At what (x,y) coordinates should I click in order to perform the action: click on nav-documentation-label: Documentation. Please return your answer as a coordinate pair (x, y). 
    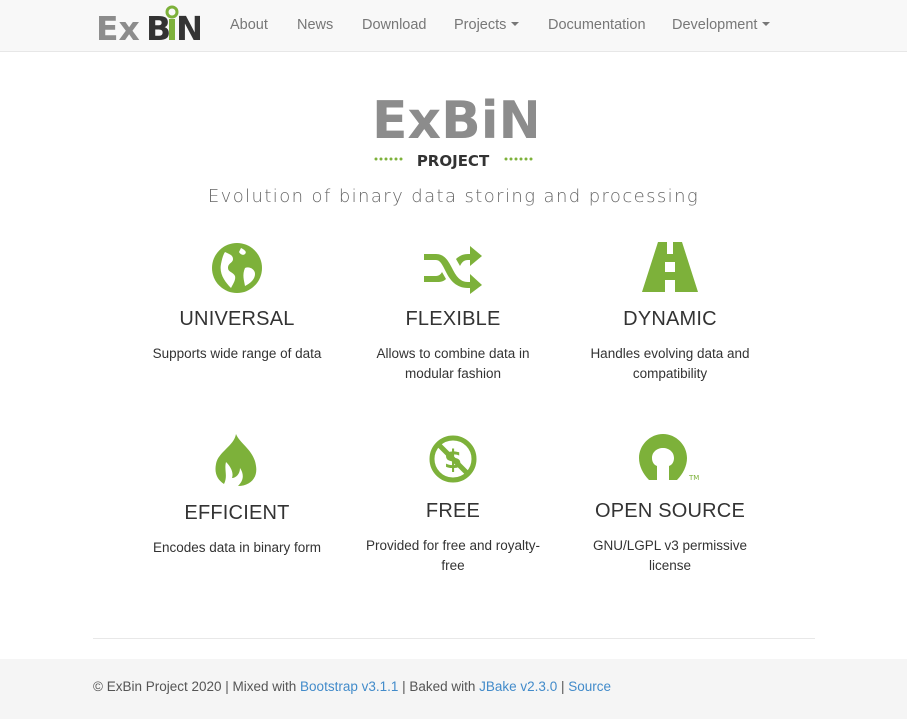
    Looking at the image, I should click on (597, 25).